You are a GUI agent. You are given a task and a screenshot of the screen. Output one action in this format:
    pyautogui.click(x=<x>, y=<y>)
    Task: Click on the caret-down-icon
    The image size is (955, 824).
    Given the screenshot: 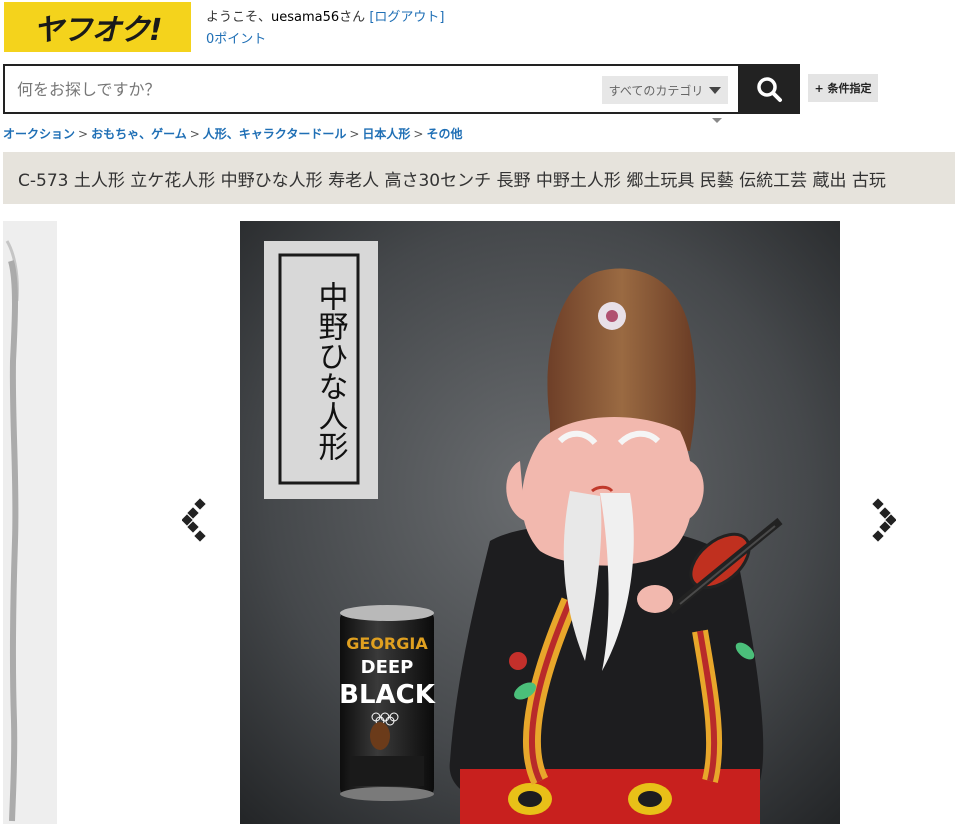 What is the action you would take?
    pyautogui.click(x=715, y=90)
    